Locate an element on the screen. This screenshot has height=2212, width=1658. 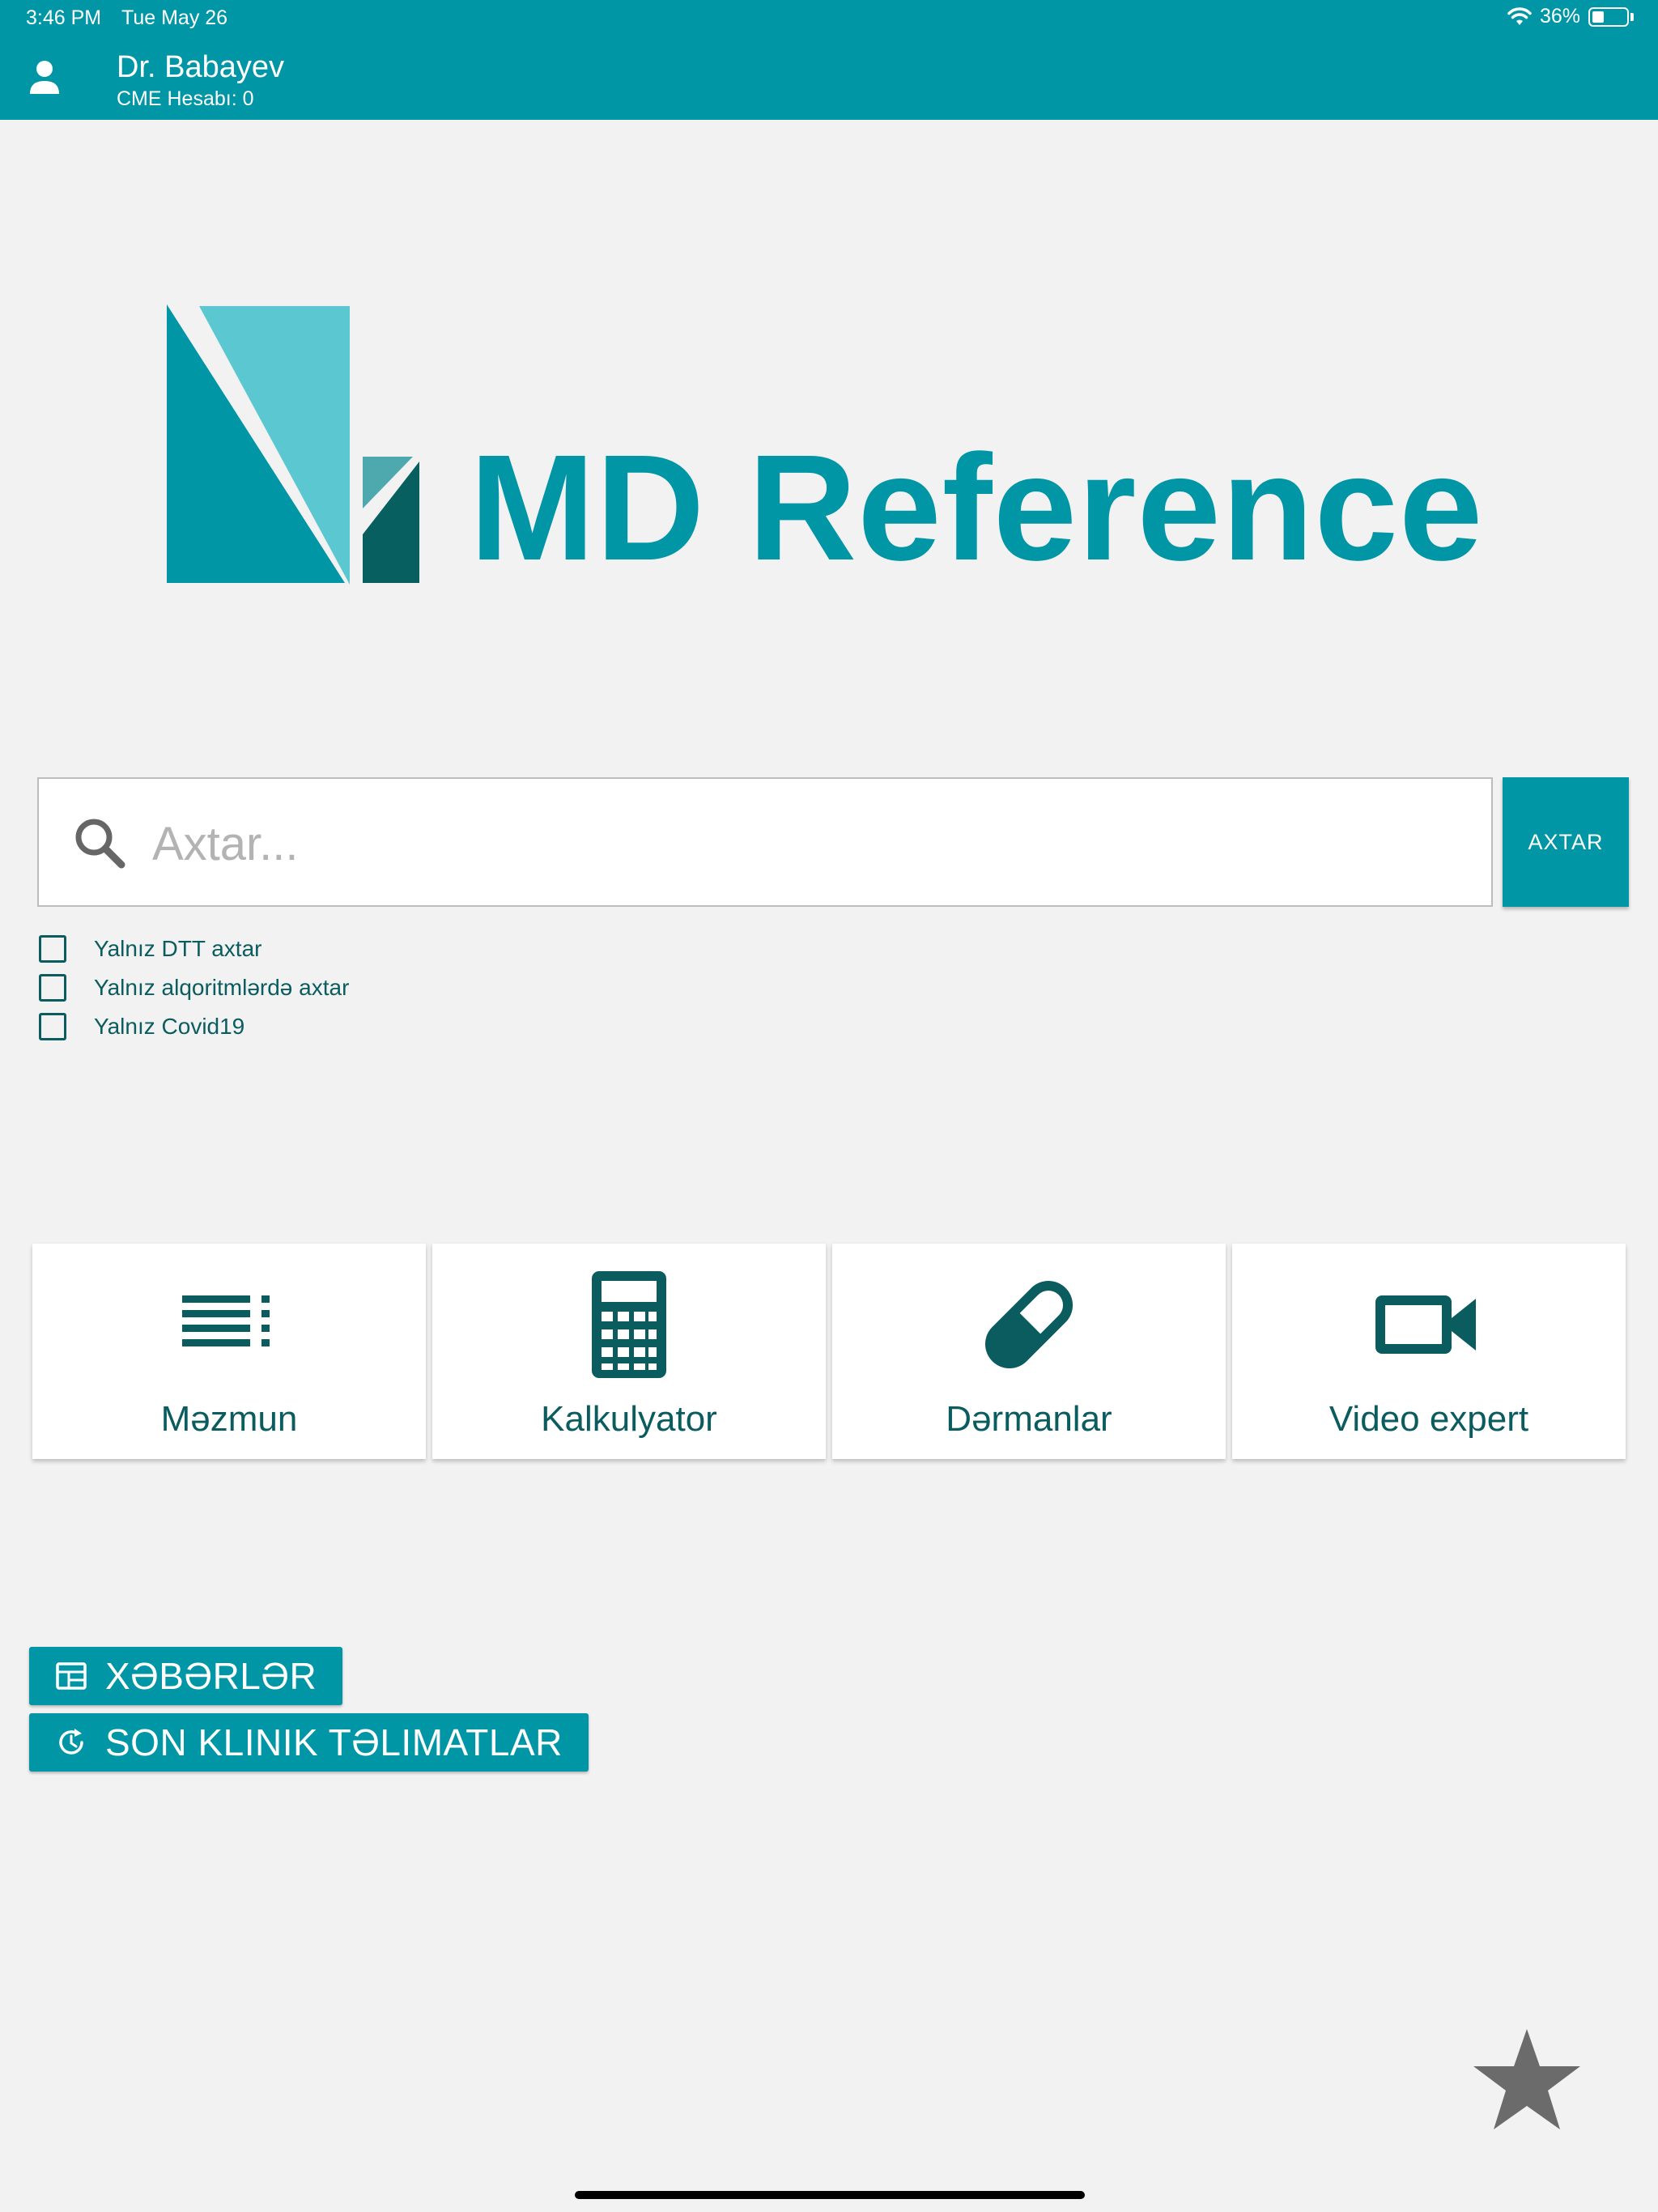
tile-calculator: Kalkulyator is located at coordinates (629, 1352).